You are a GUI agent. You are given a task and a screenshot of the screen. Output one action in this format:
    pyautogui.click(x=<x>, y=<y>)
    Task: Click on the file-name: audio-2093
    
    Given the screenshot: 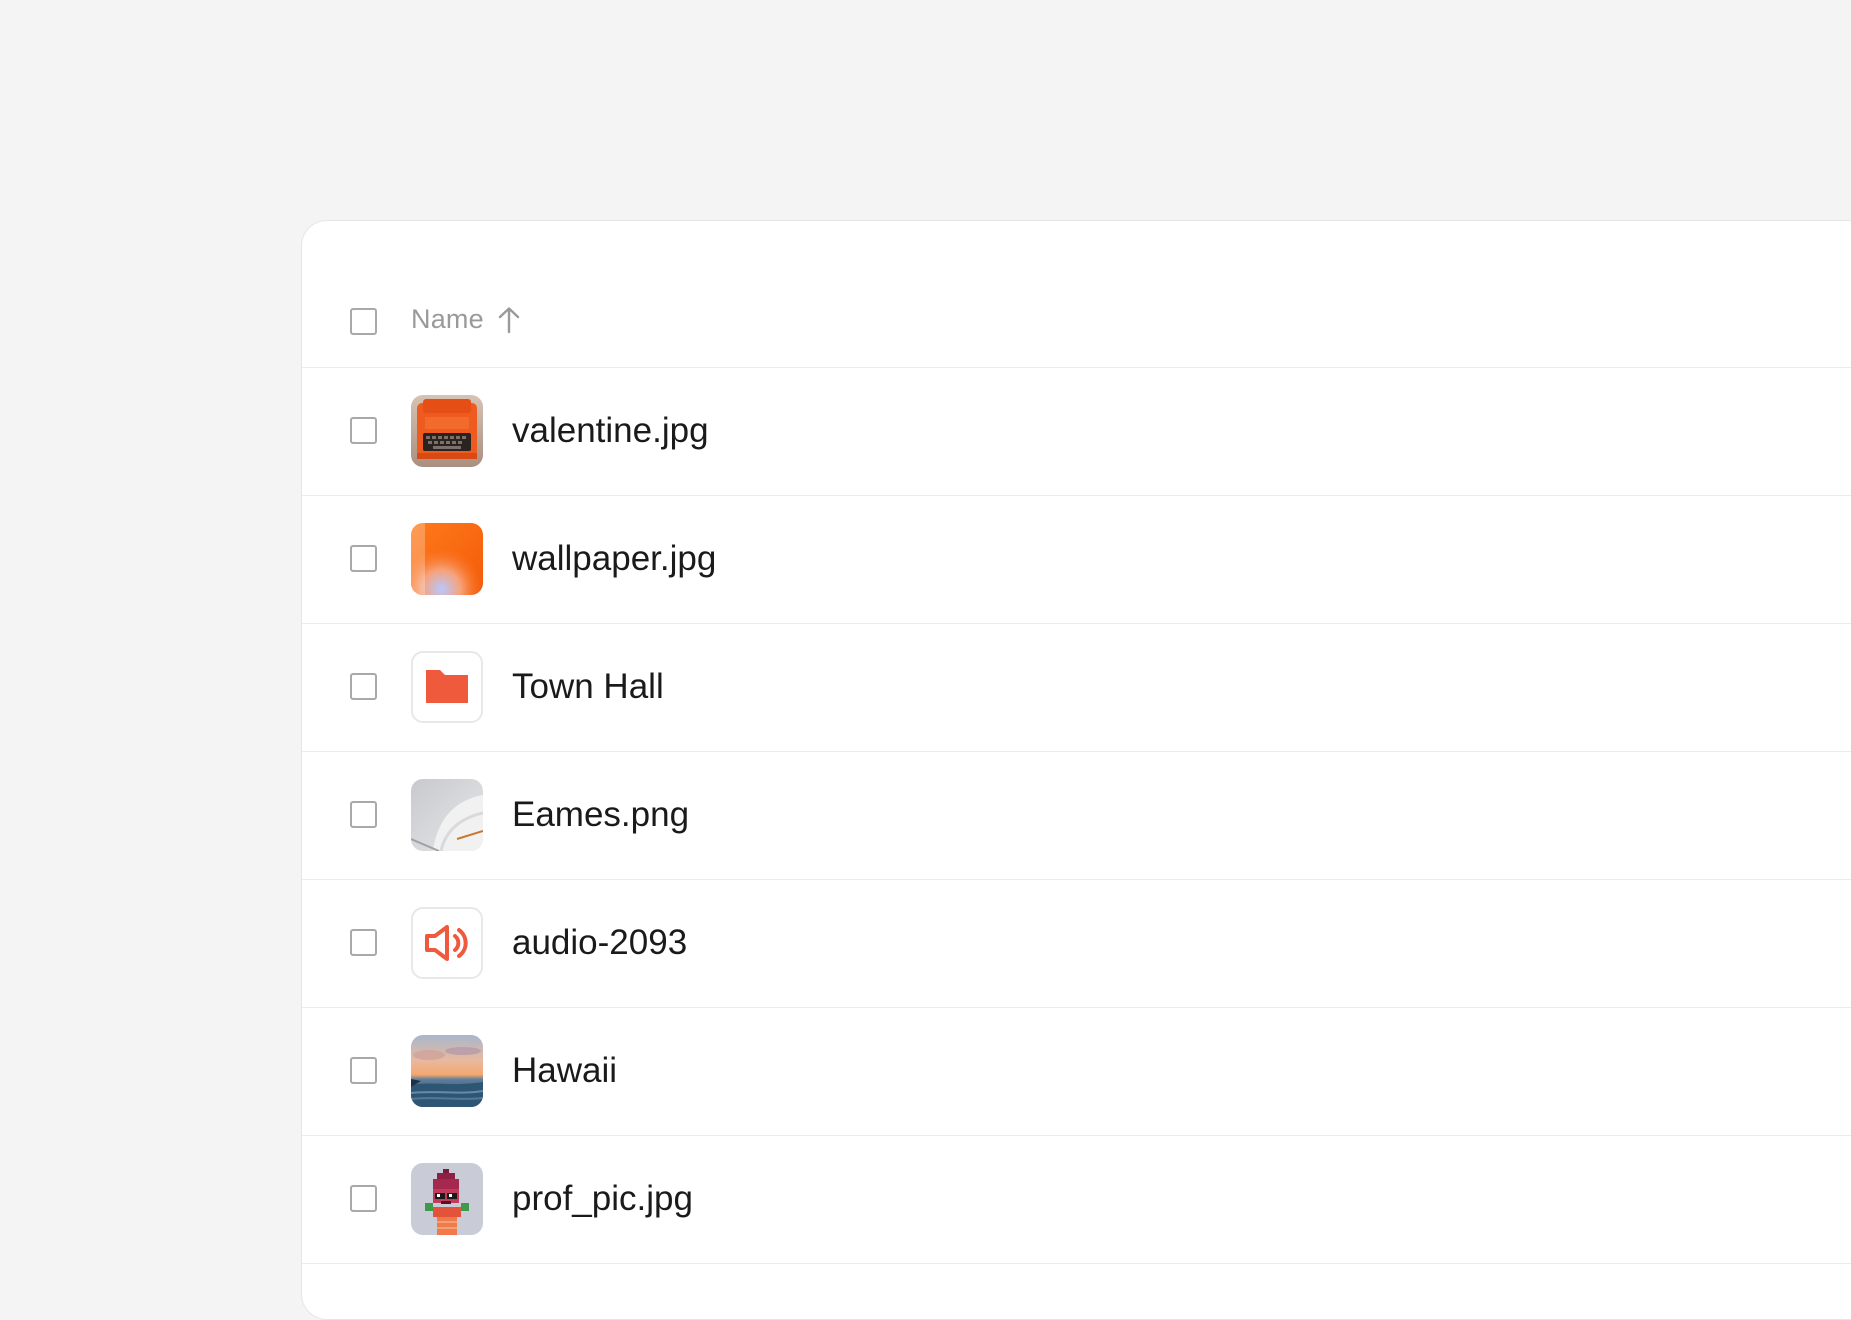 What is the action you would take?
    pyautogui.click(x=600, y=942)
    